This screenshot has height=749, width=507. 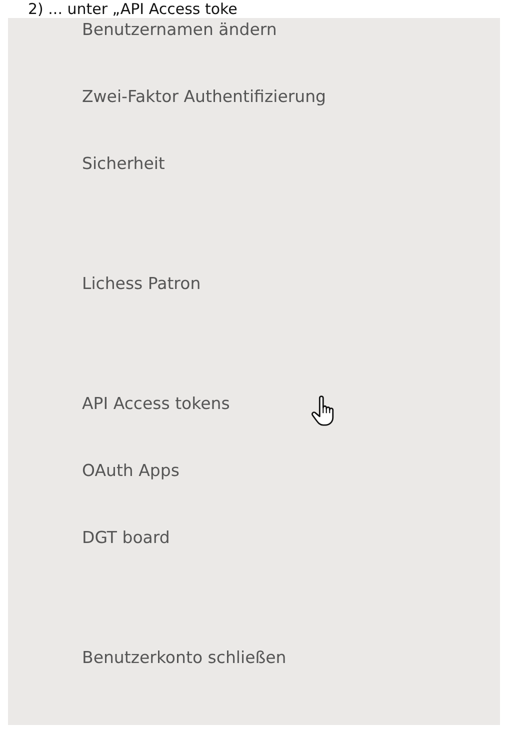 What do you see at coordinates (126, 538) in the screenshot?
I see `menu-link: DGT board` at bounding box center [126, 538].